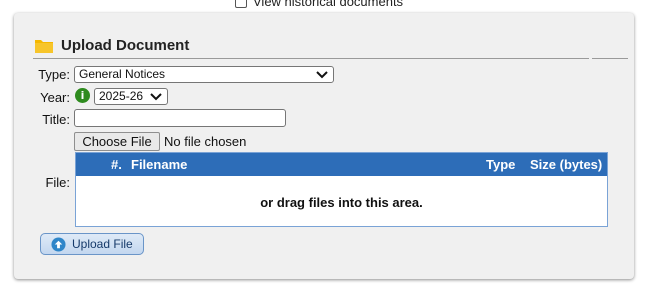 This screenshot has height=298, width=646. What do you see at coordinates (55, 97) in the screenshot?
I see `year-label: Year:` at bounding box center [55, 97].